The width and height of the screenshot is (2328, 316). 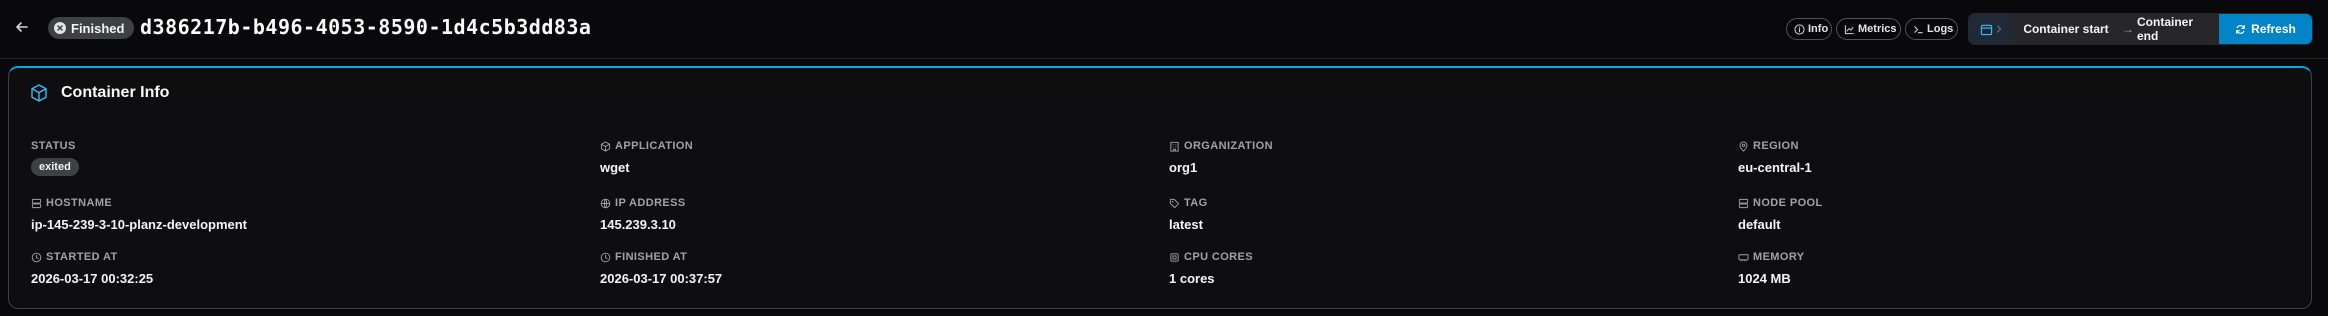 What do you see at coordinates (1799, 29) in the screenshot?
I see `info-icon` at bounding box center [1799, 29].